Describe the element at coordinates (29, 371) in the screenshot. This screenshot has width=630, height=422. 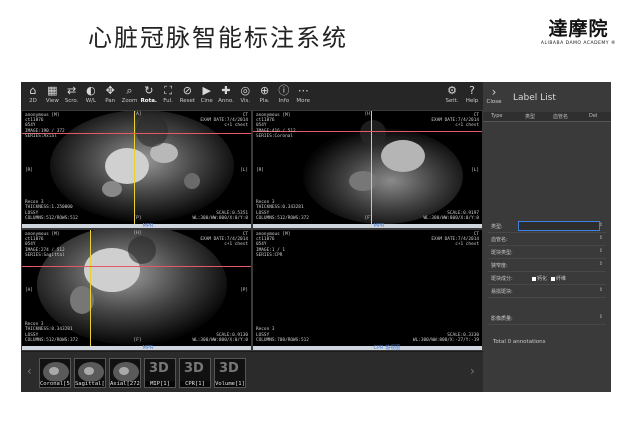
I see `chevron-left-icon: ‹` at that location.